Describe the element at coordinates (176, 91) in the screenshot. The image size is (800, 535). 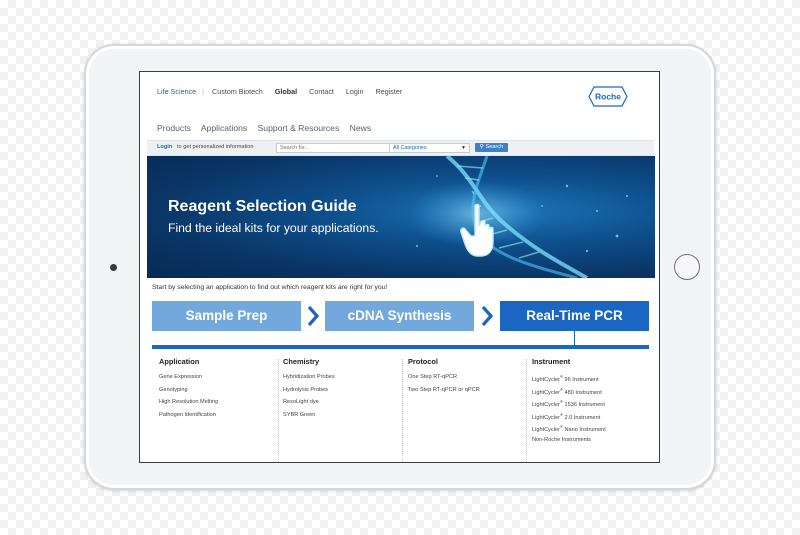
I see `top-nav-life-science: Life Science` at that location.